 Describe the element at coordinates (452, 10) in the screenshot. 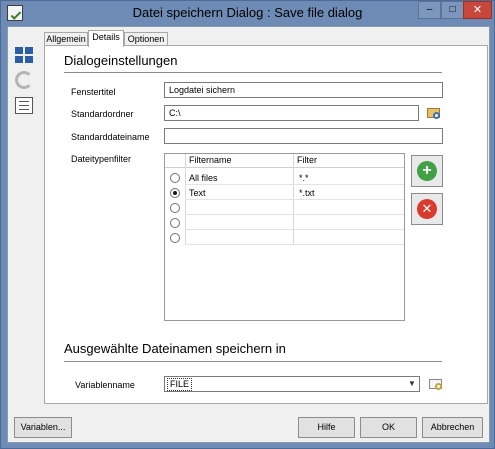

I see `maximize-button: □` at that location.